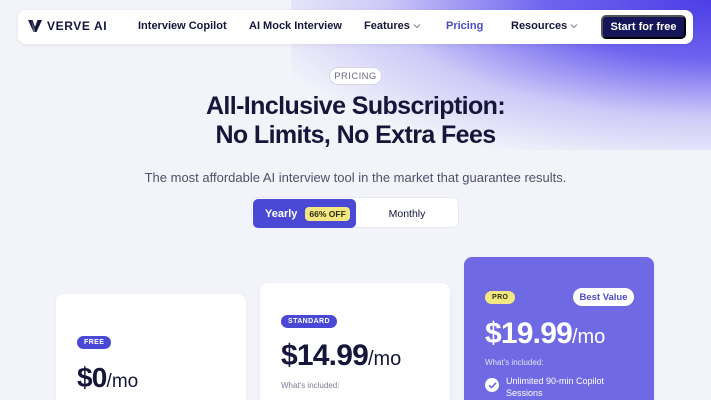 The image size is (711, 400). I want to click on plan-price: $19.99/mo, so click(545, 334).